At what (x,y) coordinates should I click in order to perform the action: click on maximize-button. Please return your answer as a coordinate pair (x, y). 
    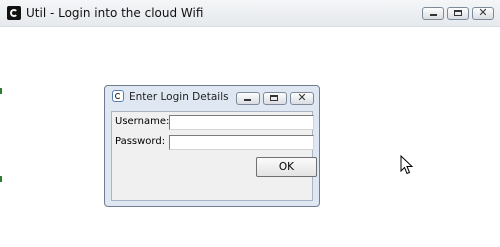
    Looking at the image, I should click on (458, 13).